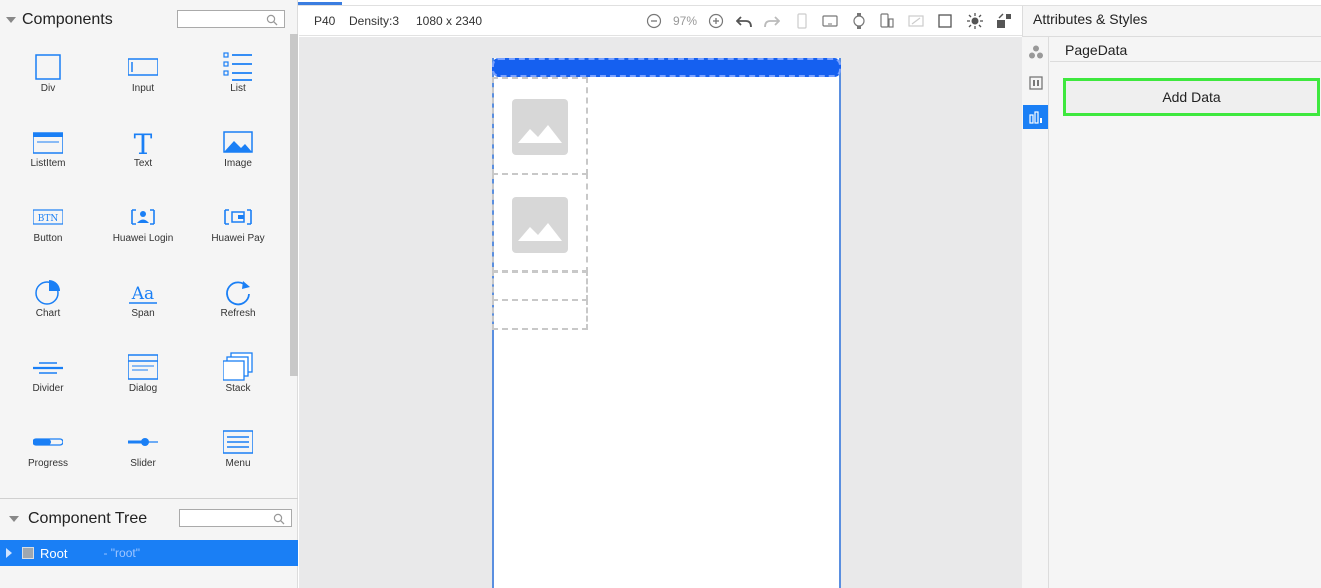  What do you see at coordinates (47, 463) in the screenshot?
I see `component-label: Progress` at bounding box center [47, 463].